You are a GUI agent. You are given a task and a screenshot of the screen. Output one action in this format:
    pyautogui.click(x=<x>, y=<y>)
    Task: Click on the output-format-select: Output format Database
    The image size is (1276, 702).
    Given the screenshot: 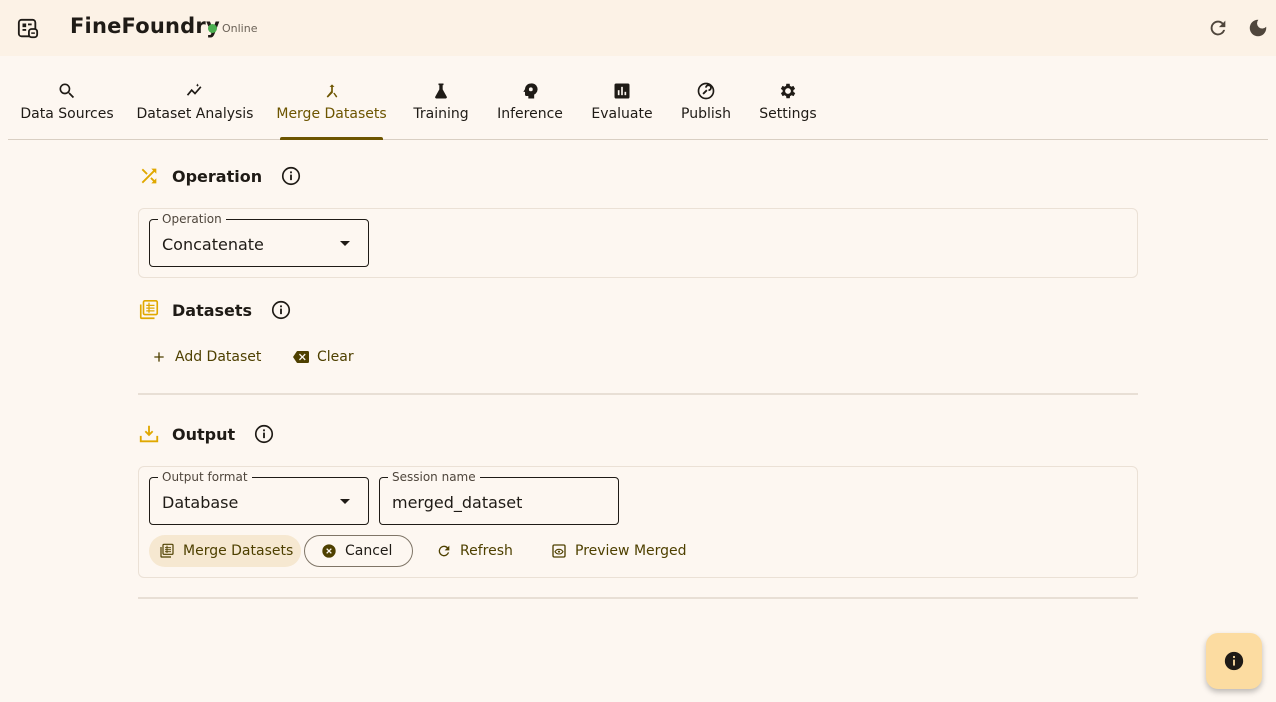 What is the action you would take?
    pyautogui.click(x=259, y=497)
    